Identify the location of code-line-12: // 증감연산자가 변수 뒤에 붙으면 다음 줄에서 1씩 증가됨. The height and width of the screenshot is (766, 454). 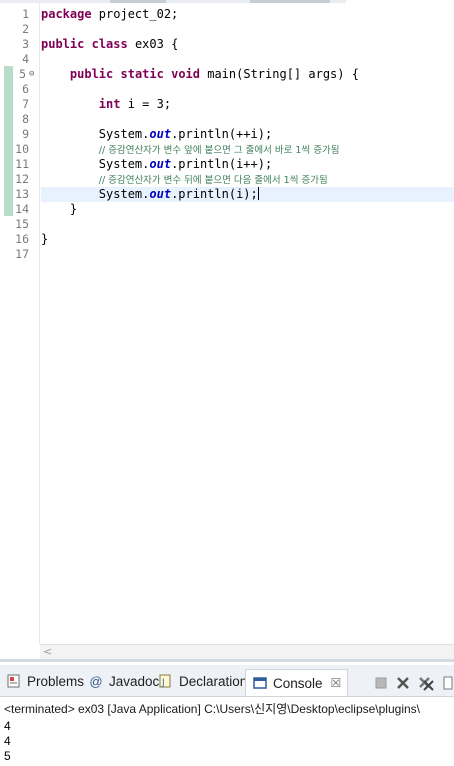
(184, 179).